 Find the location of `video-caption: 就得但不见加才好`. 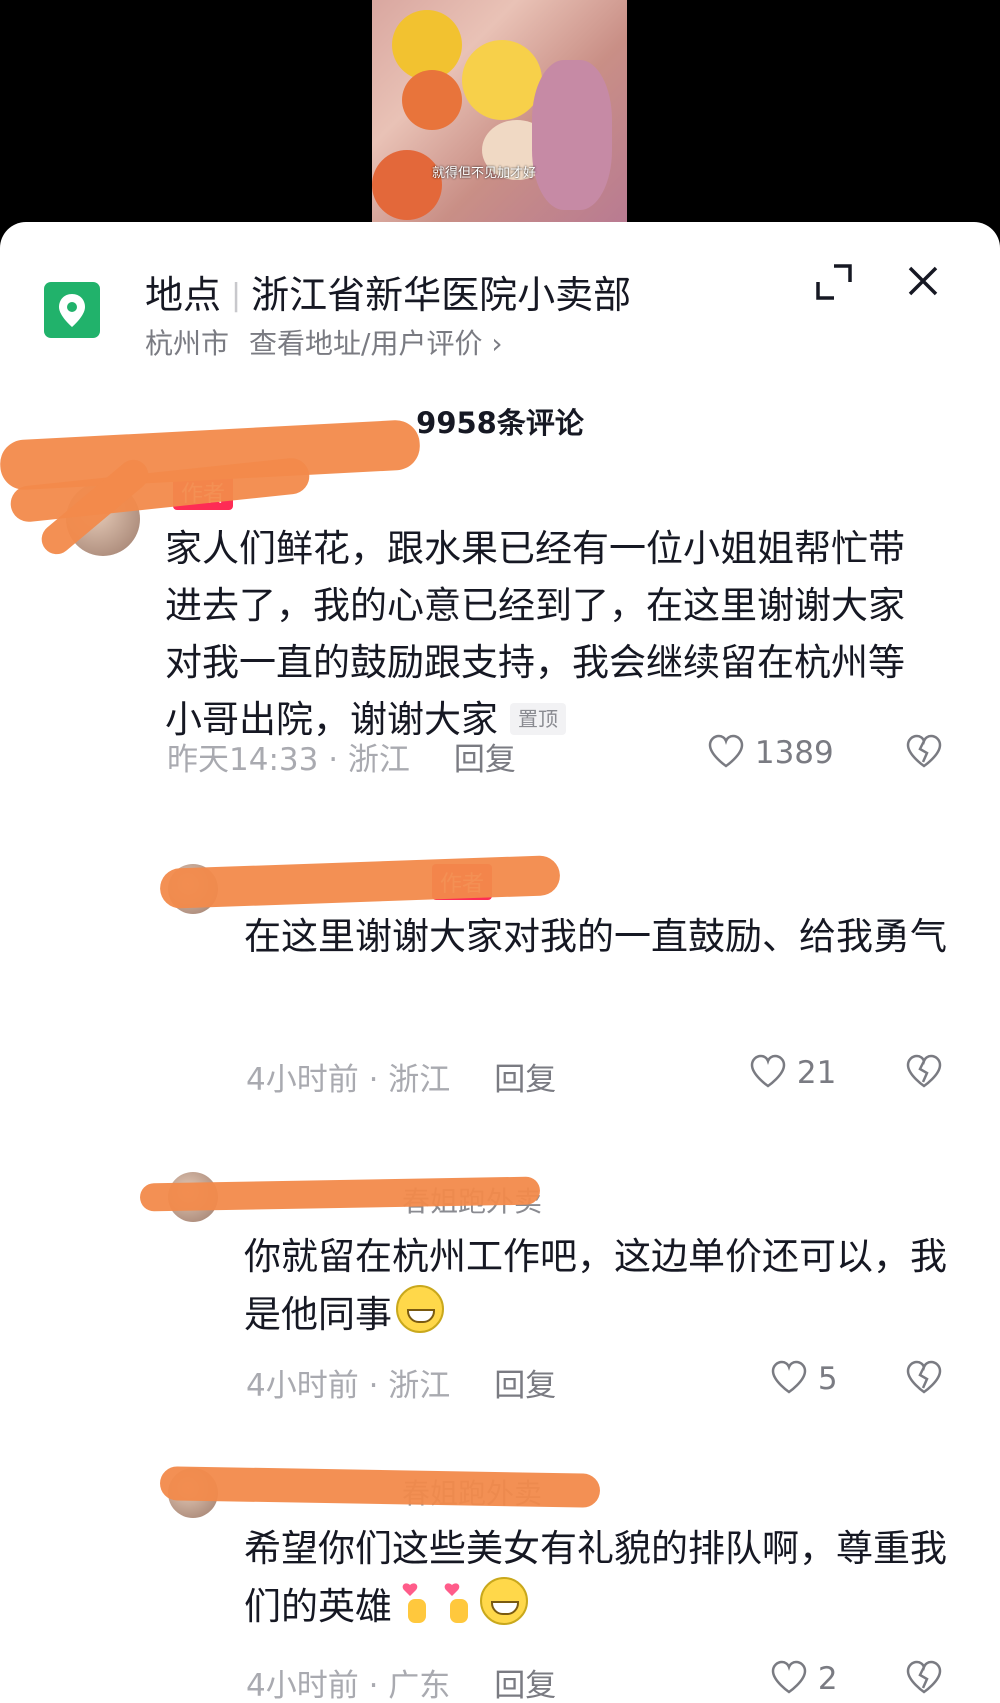

video-caption: 就得但不见加才好 is located at coordinates (484, 173).